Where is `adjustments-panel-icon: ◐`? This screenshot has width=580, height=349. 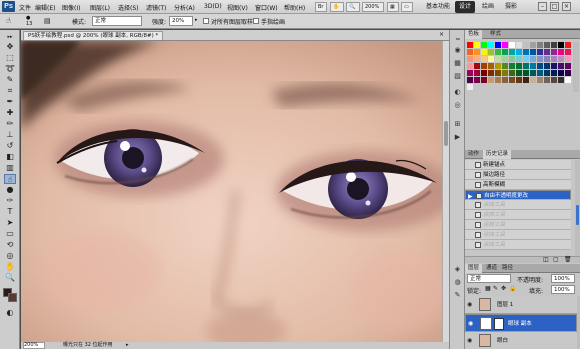 adjustments-panel-icon: ◐ is located at coordinates (457, 92).